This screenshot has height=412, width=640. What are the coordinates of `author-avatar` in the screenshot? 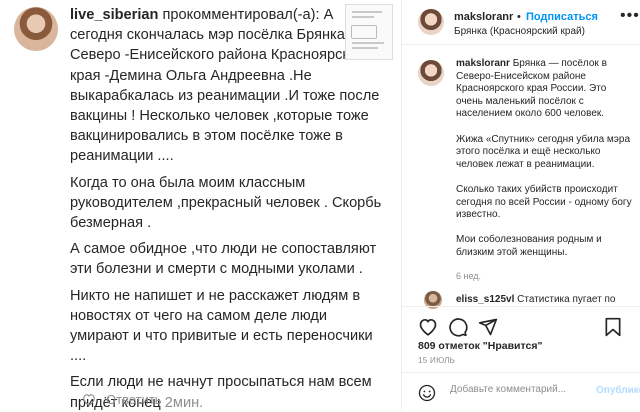 It's located at (431, 22).